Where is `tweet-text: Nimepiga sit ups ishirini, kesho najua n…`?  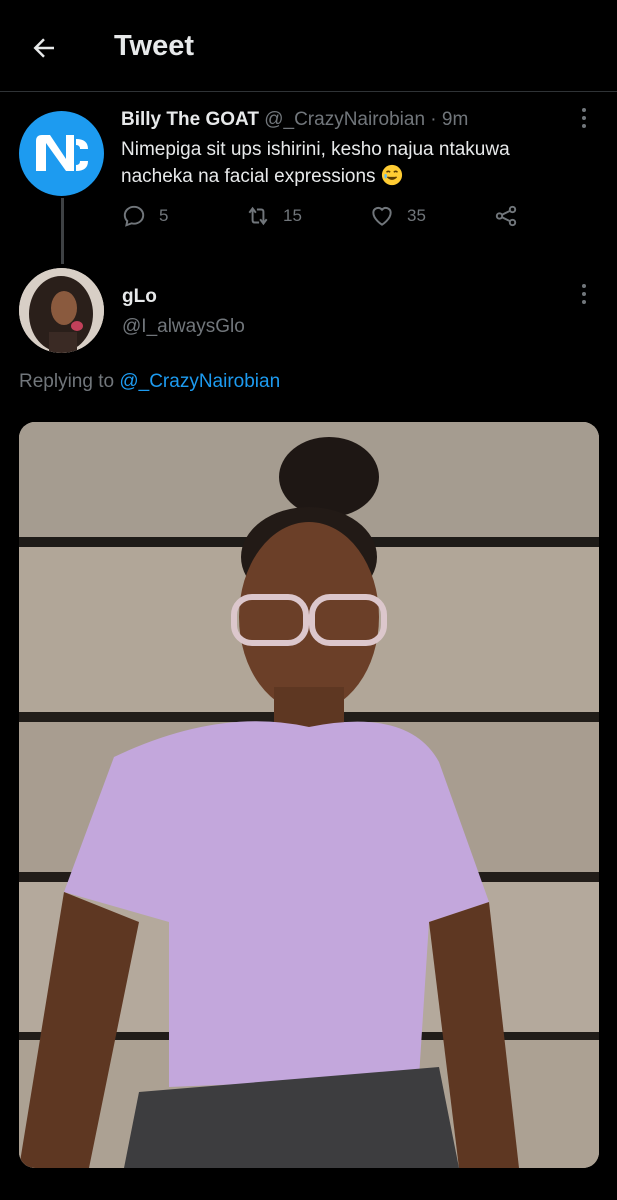
tweet-text: Nimepiga sit ups ishirini, kesho najua n… is located at coordinates (341, 163).